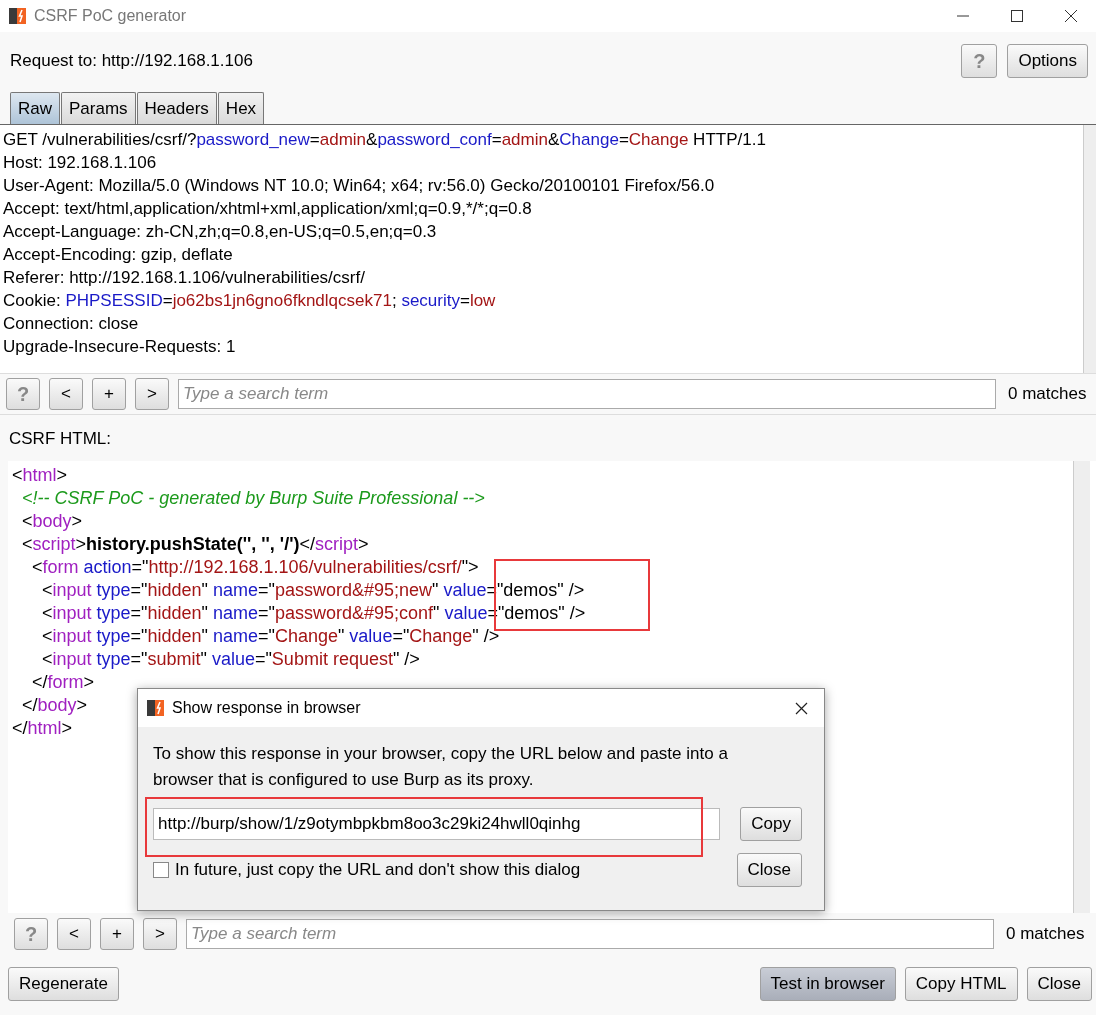 The height and width of the screenshot is (1015, 1096). Describe the element at coordinates (1017, 16) in the screenshot. I see `maximize-icon` at that location.